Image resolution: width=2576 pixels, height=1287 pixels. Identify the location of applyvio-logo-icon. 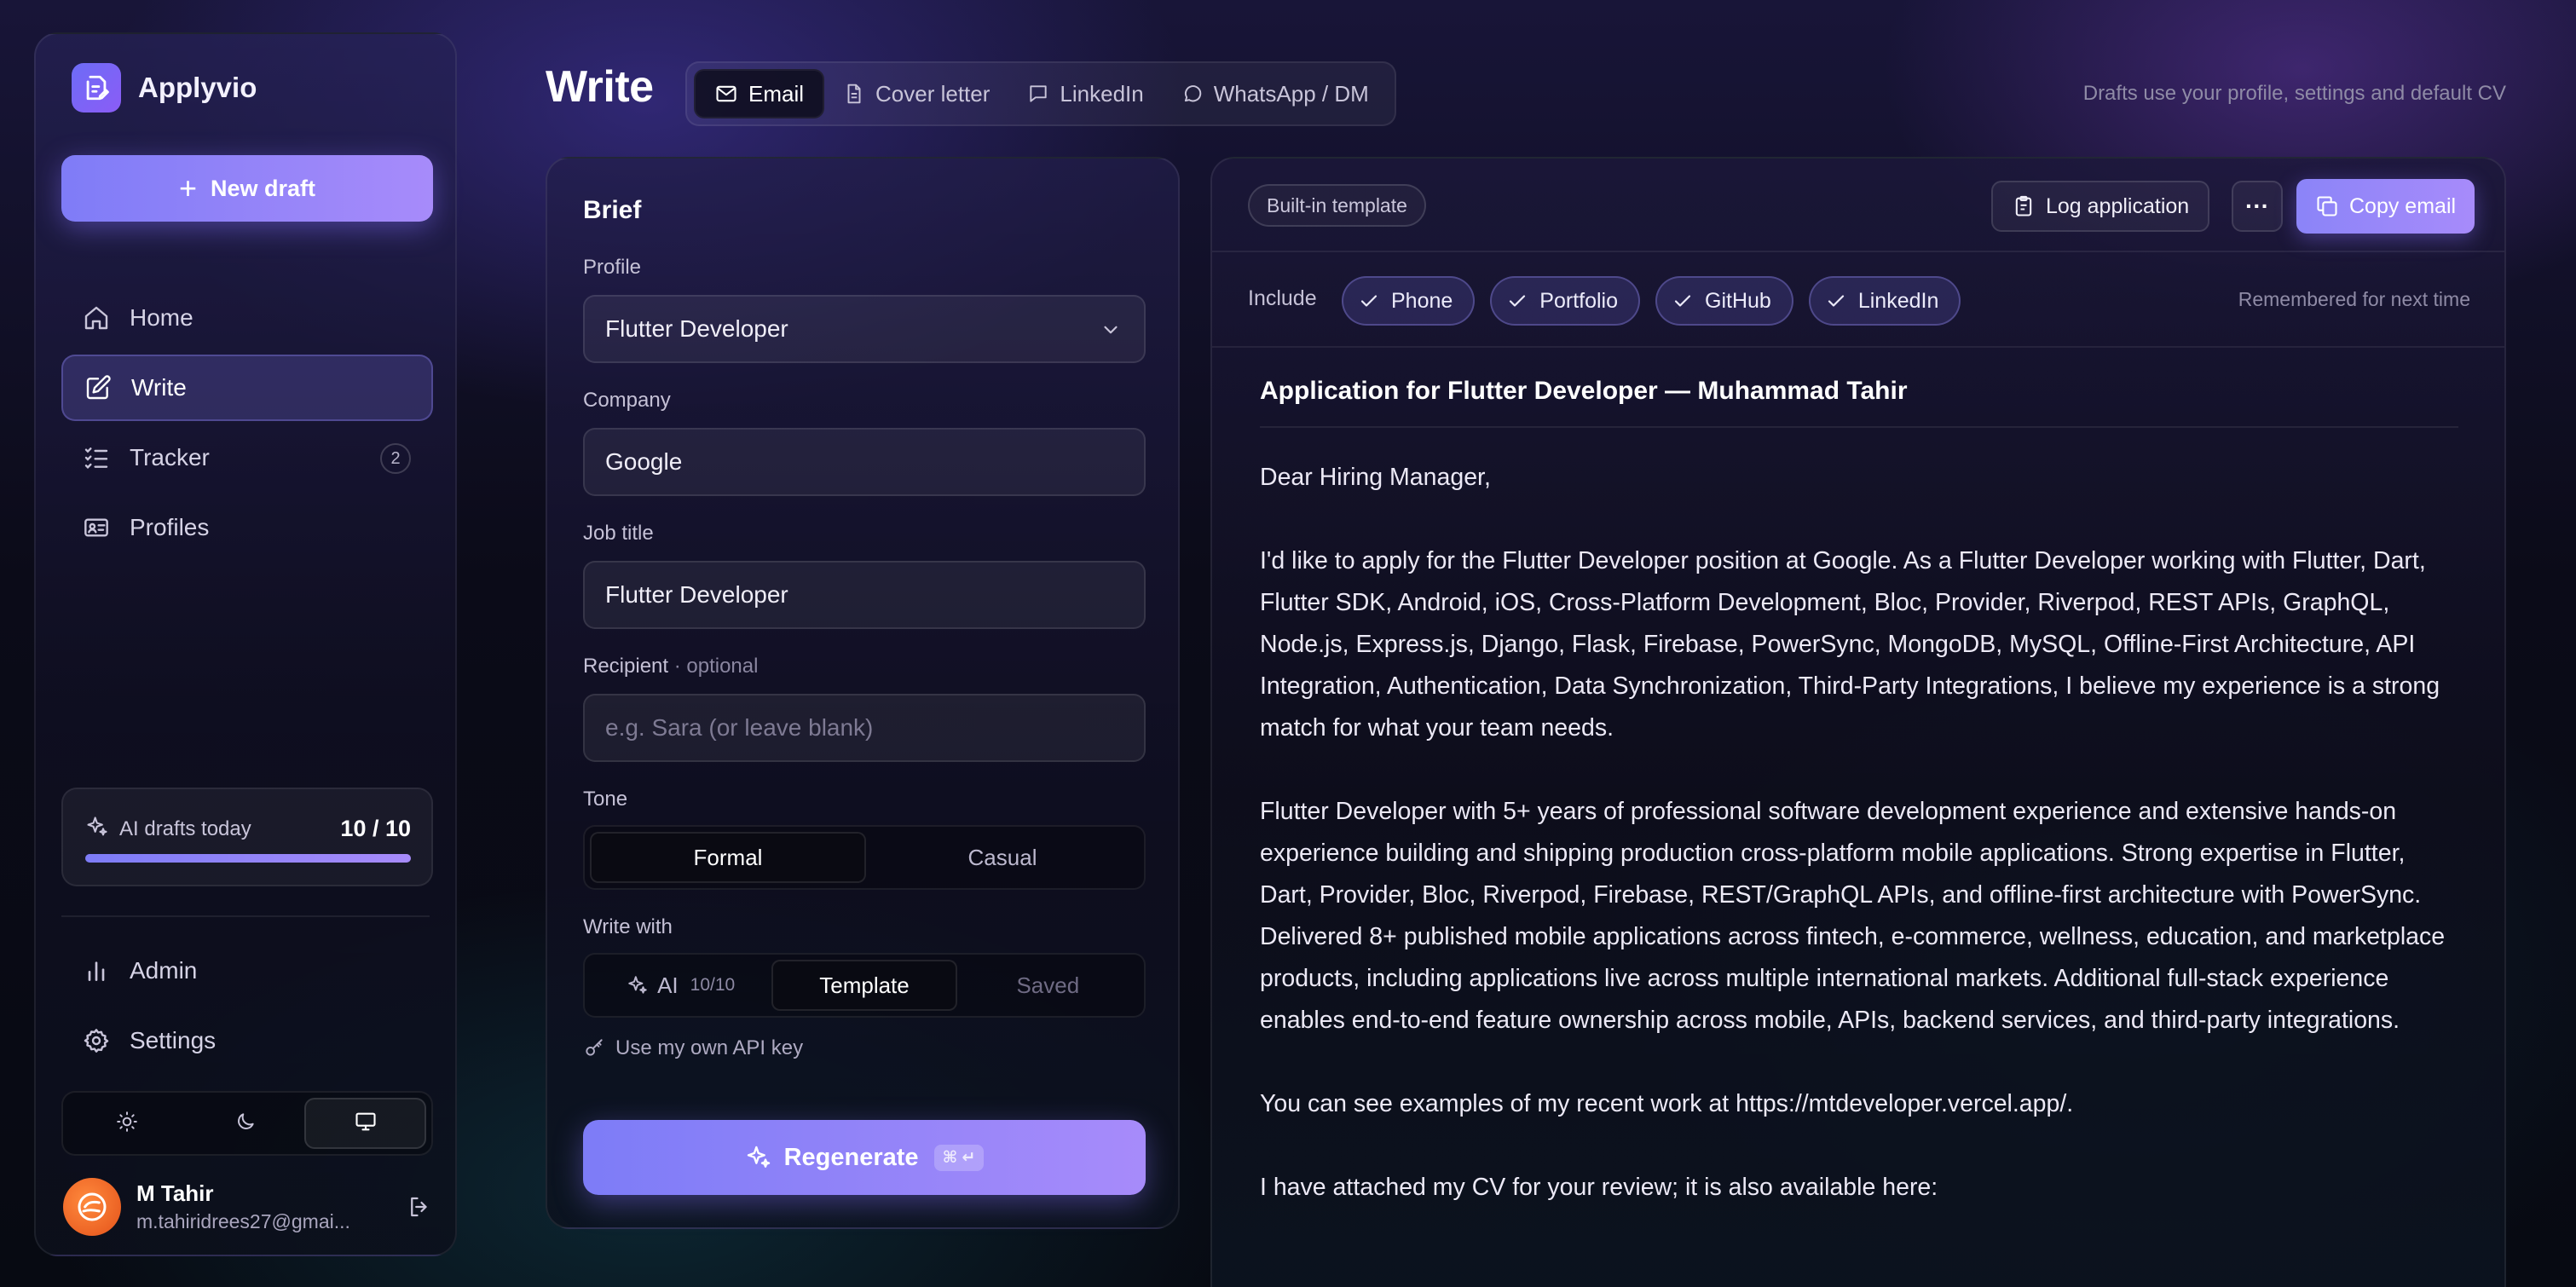
(96, 88).